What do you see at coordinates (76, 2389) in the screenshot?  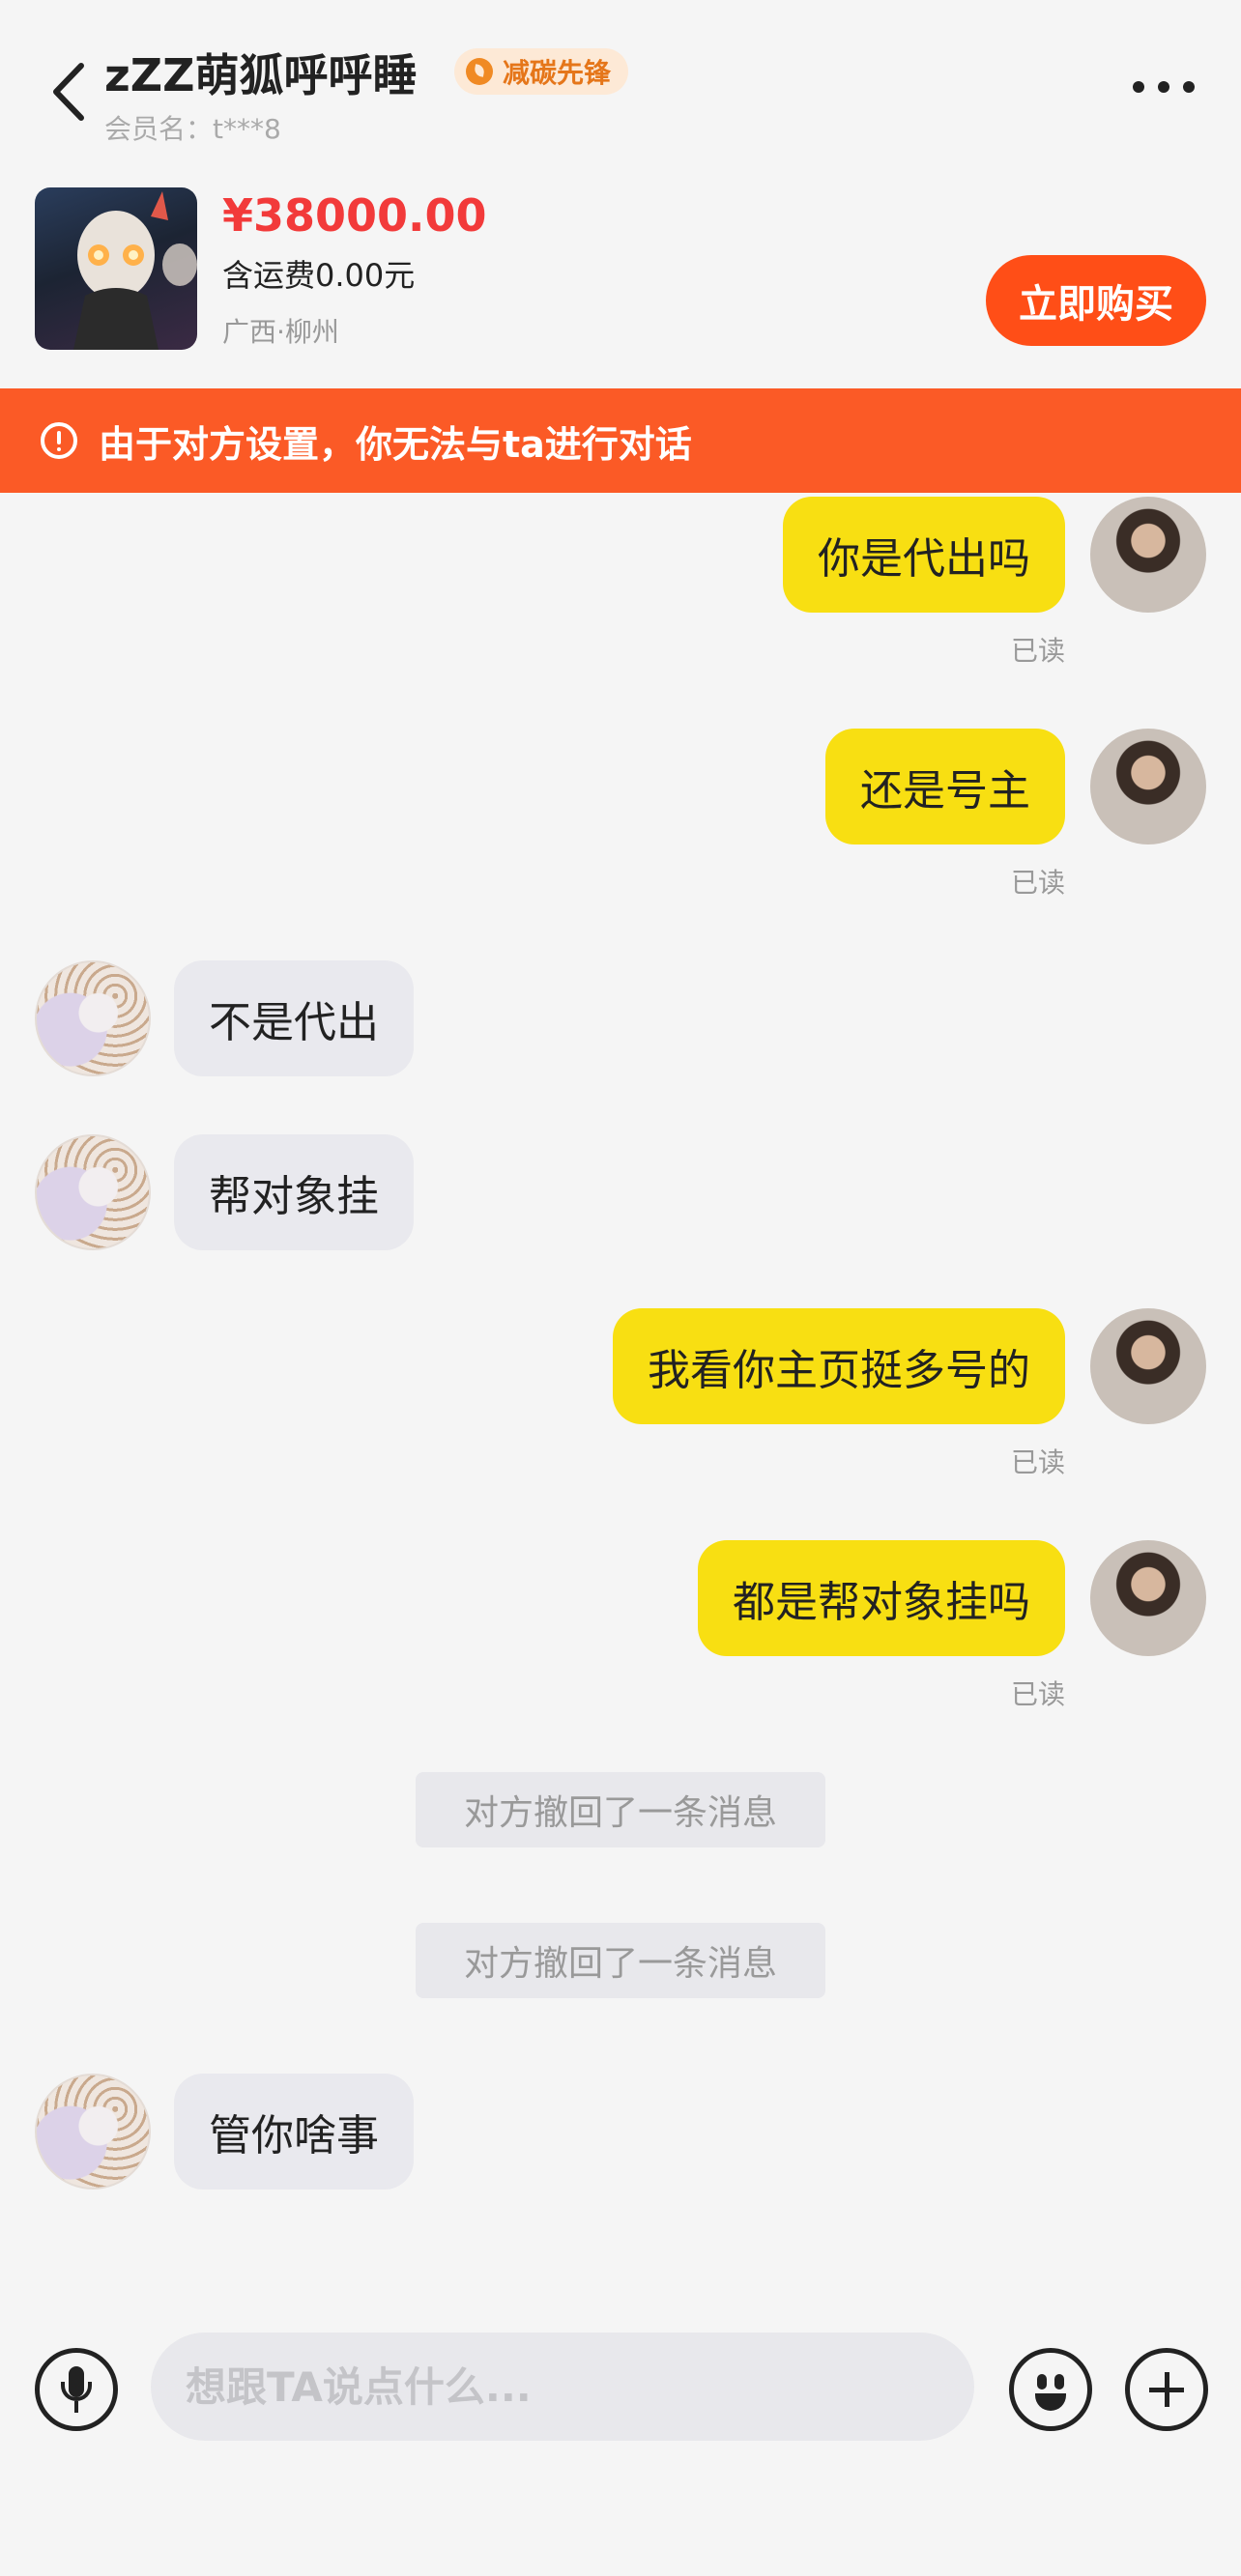 I see `microphone-icon` at bounding box center [76, 2389].